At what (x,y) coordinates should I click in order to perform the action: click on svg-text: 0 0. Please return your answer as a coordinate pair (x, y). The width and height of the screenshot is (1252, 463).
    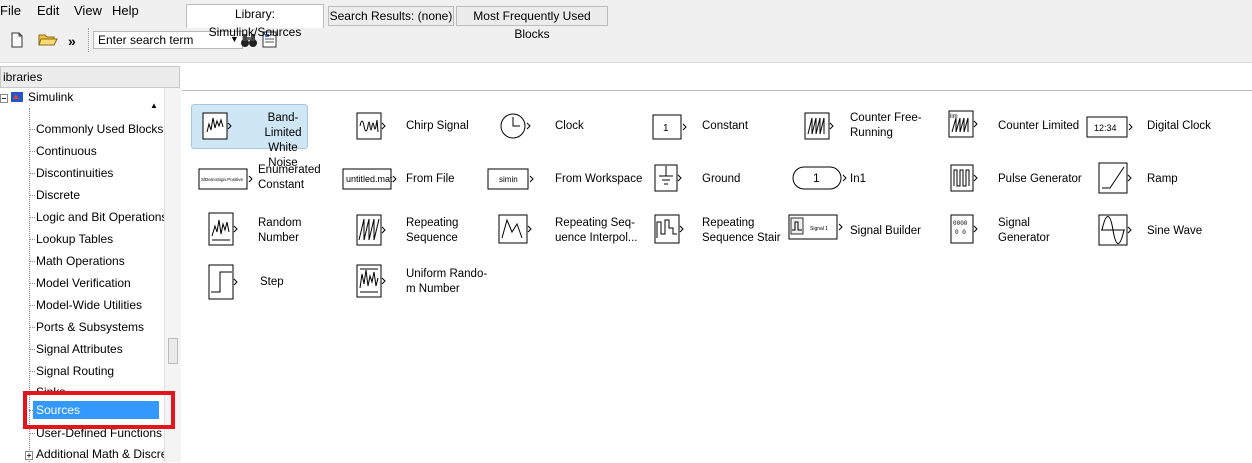
    Looking at the image, I should click on (960, 232).